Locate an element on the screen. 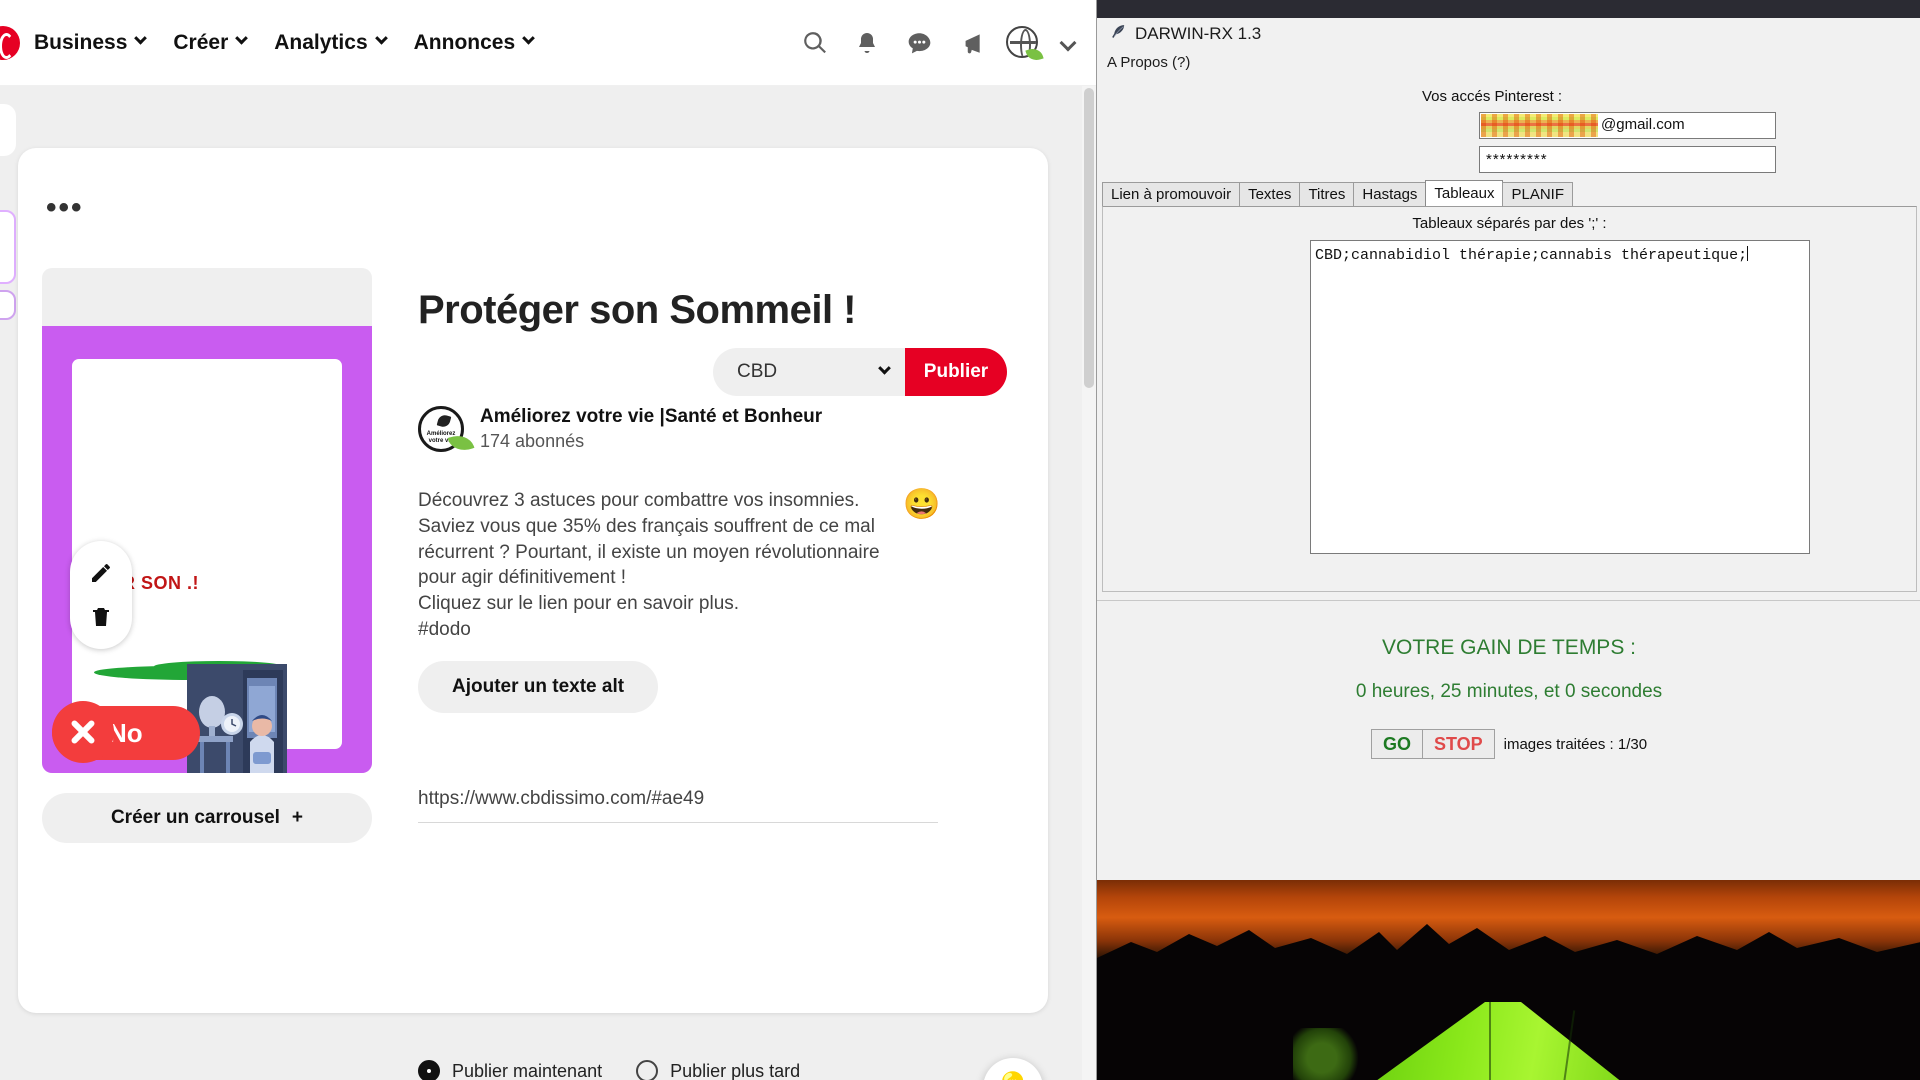 The image size is (1920, 1080). nav-icon-group is located at coordinates (947, 44).